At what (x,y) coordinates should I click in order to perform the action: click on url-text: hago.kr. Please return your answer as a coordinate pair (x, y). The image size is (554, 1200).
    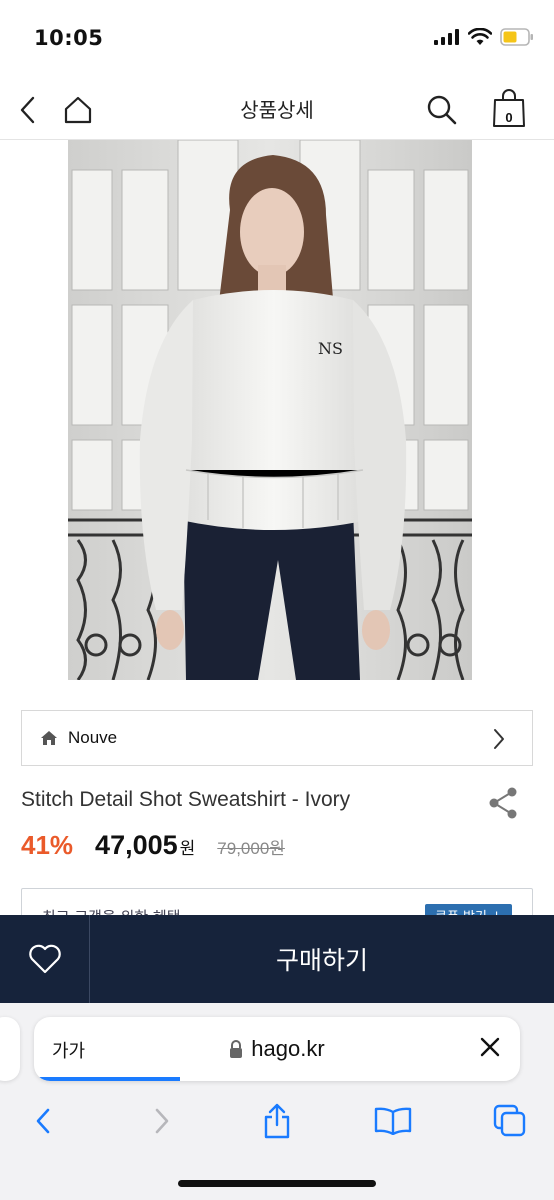
    Looking at the image, I should click on (288, 1048).